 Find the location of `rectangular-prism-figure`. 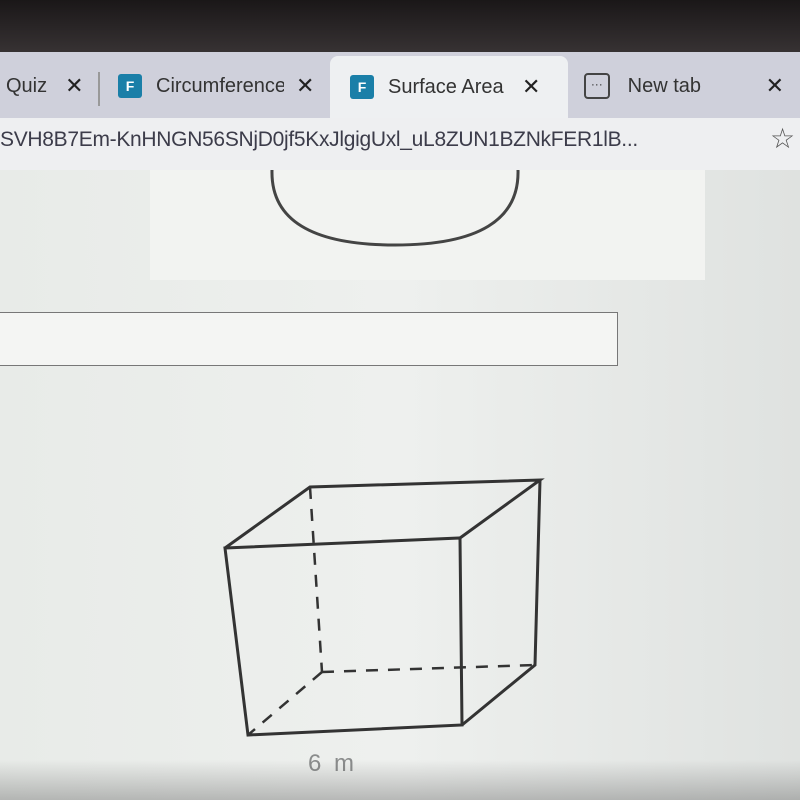

rectangular-prism-figure is located at coordinates (384, 607).